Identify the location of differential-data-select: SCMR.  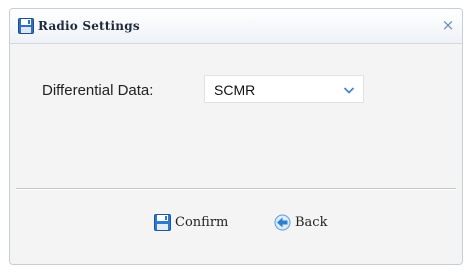
(284, 89).